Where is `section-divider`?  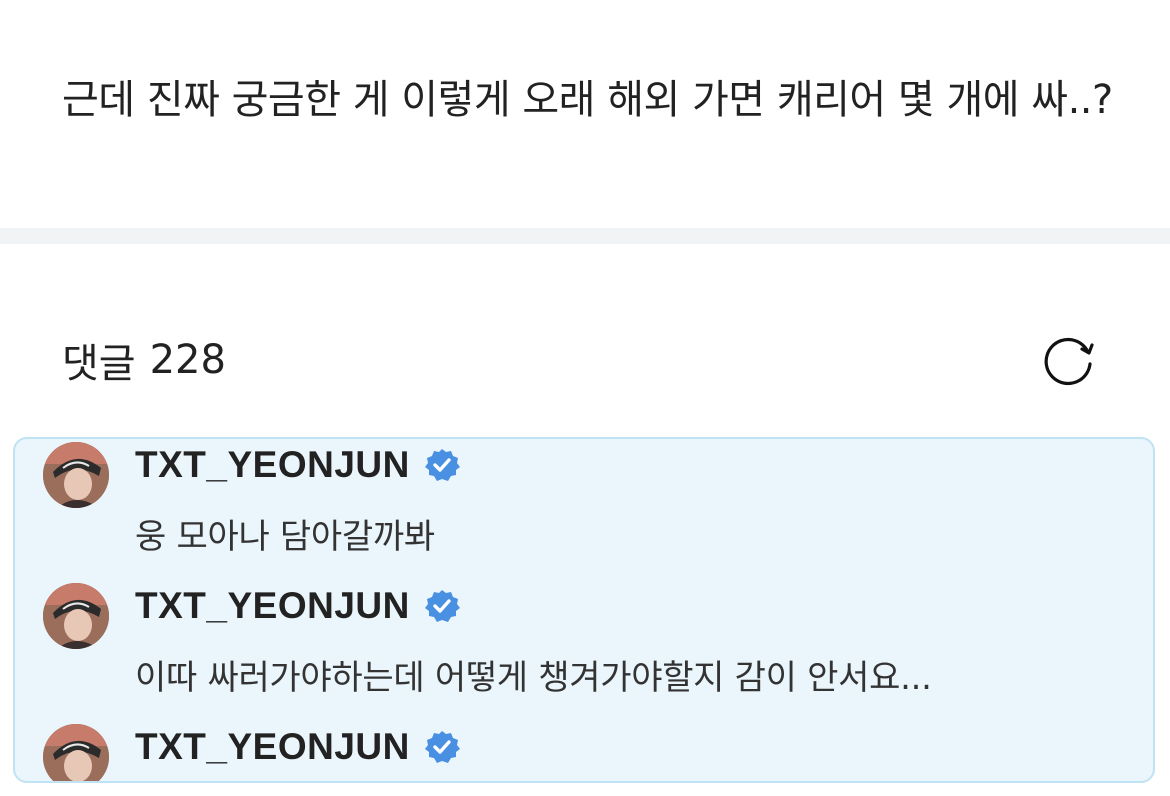 section-divider is located at coordinates (585, 236).